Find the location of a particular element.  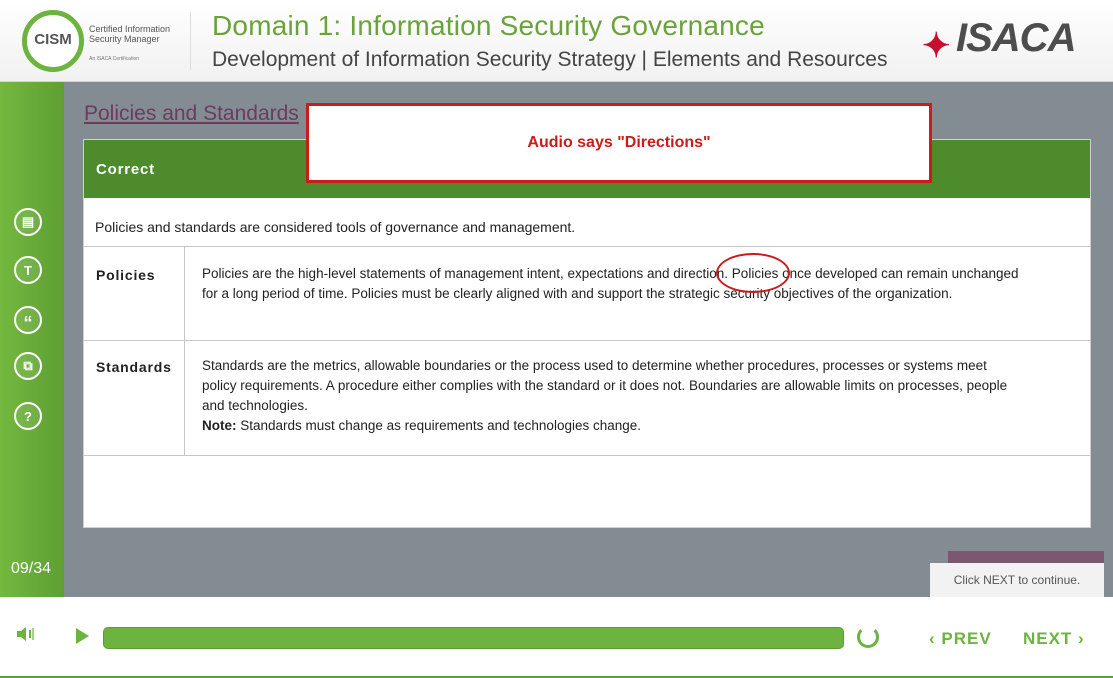

quote-icon: “ is located at coordinates (28, 320).